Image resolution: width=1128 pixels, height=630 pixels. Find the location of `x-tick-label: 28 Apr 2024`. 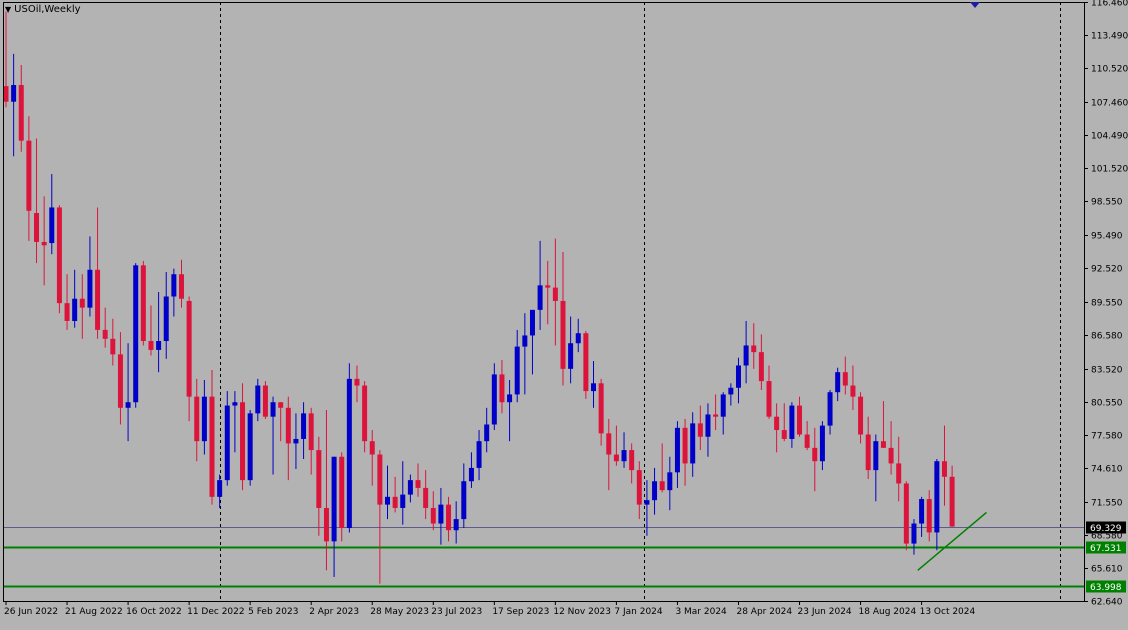

x-tick-label: 28 Apr 2024 is located at coordinates (764, 612).